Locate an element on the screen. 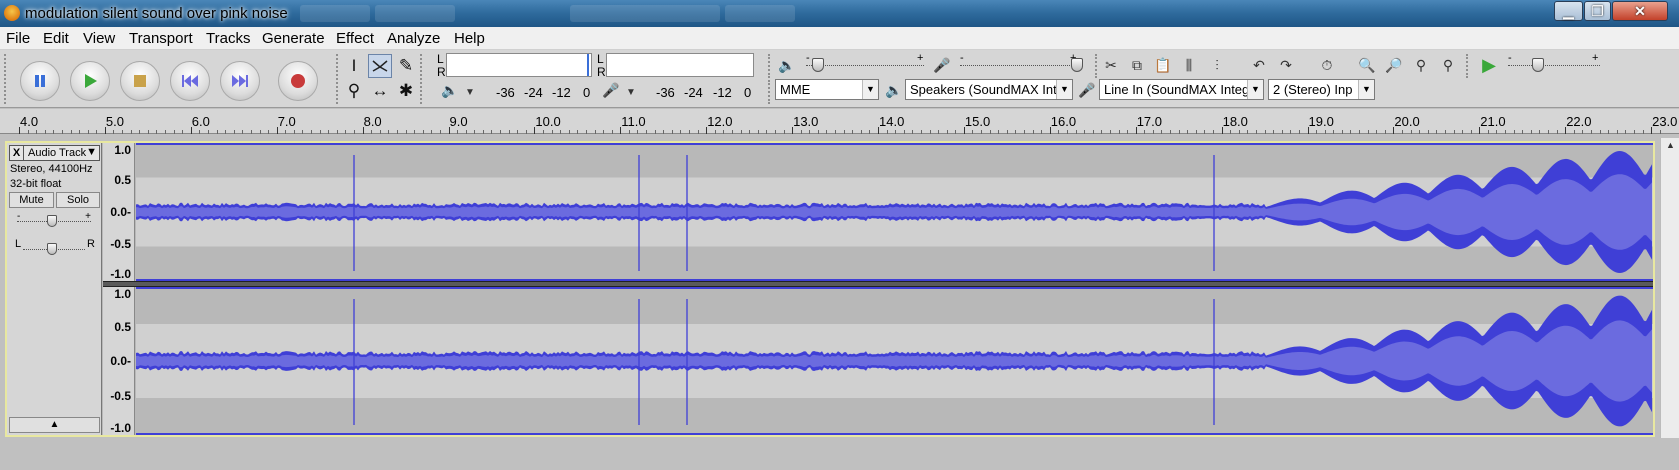 This screenshot has height=470, width=1679. undo-icon: ↶ is located at coordinates (1259, 65).